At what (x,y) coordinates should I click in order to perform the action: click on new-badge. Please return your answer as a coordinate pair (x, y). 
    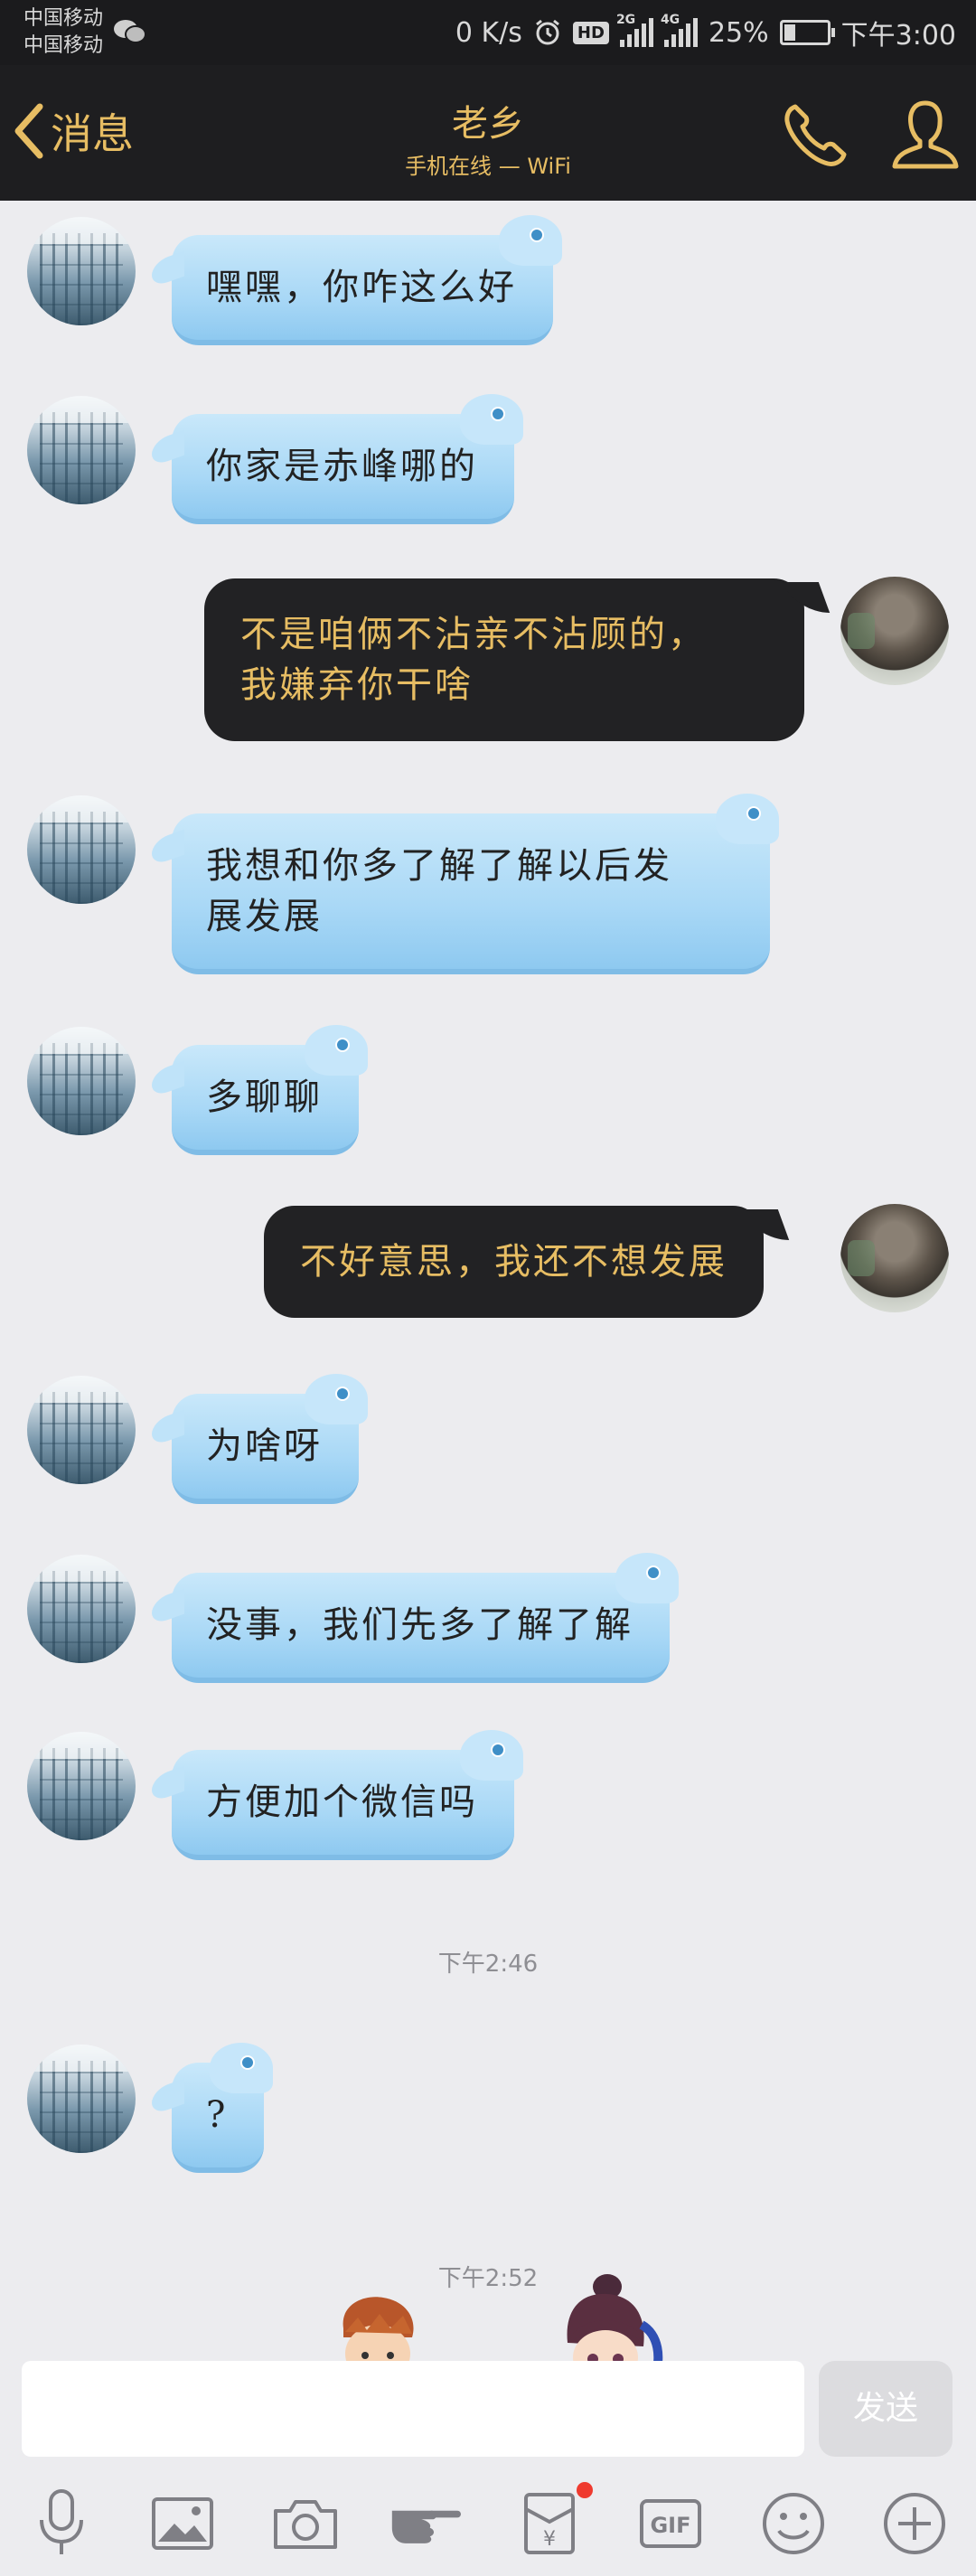
    Looking at the image, I should click on (585, 2490).